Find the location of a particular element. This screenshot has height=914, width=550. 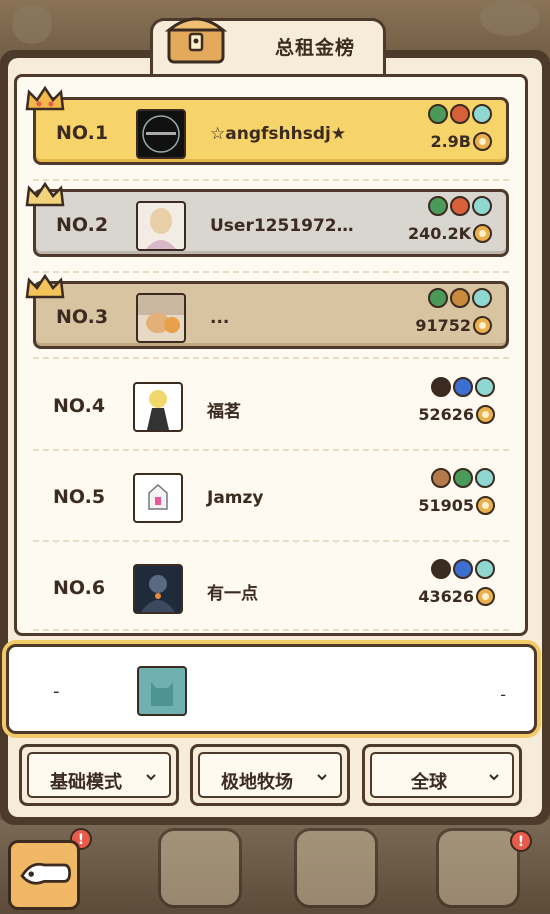

player-name: ☆angfshhsdj★ is located at coordinates (278, 134).